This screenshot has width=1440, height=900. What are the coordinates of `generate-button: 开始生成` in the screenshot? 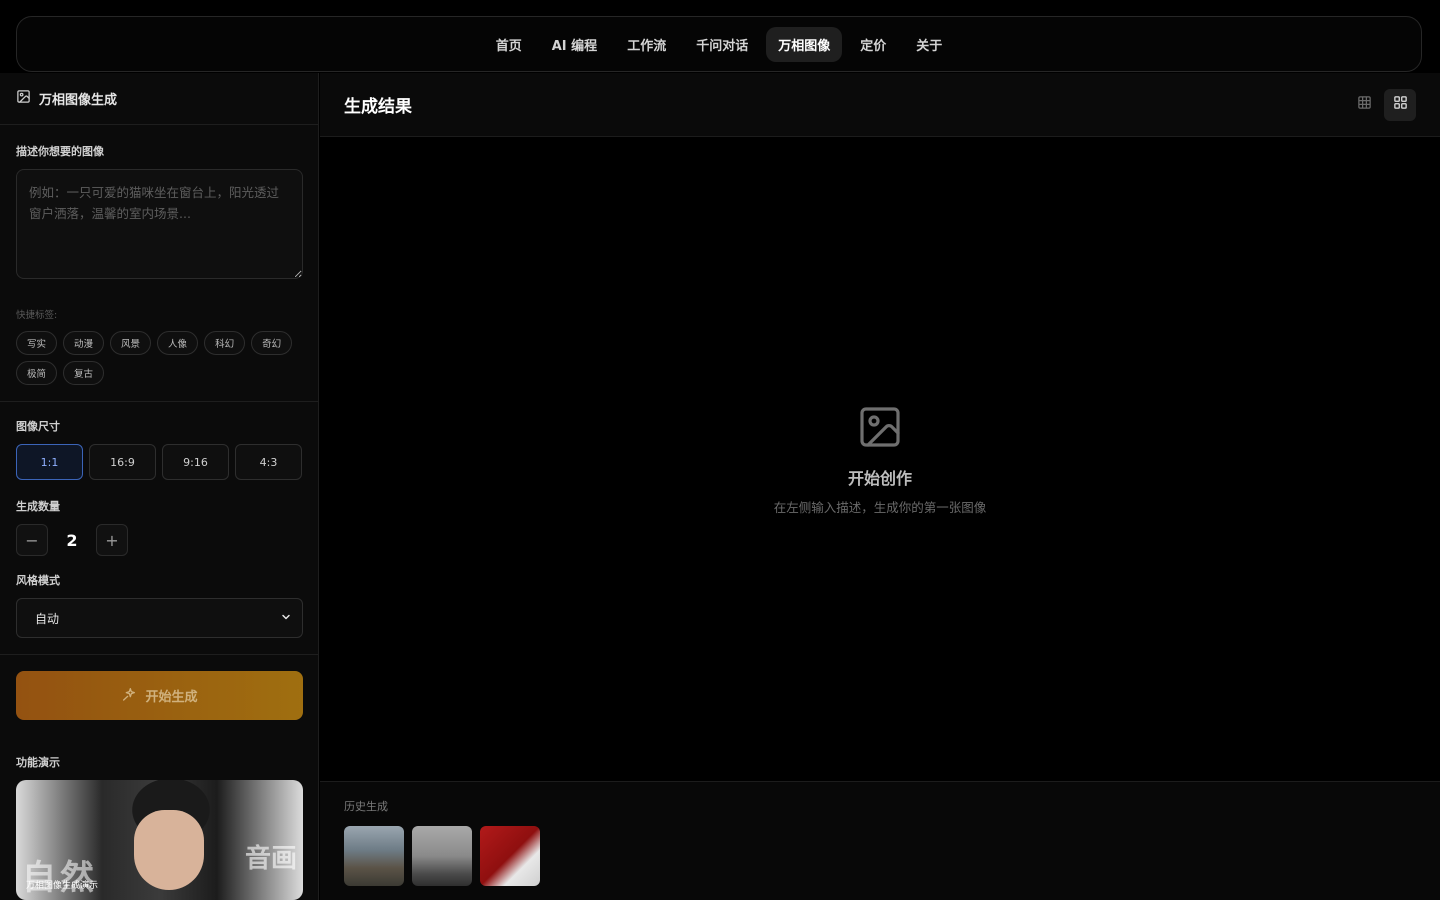 It's located at (159, 695).